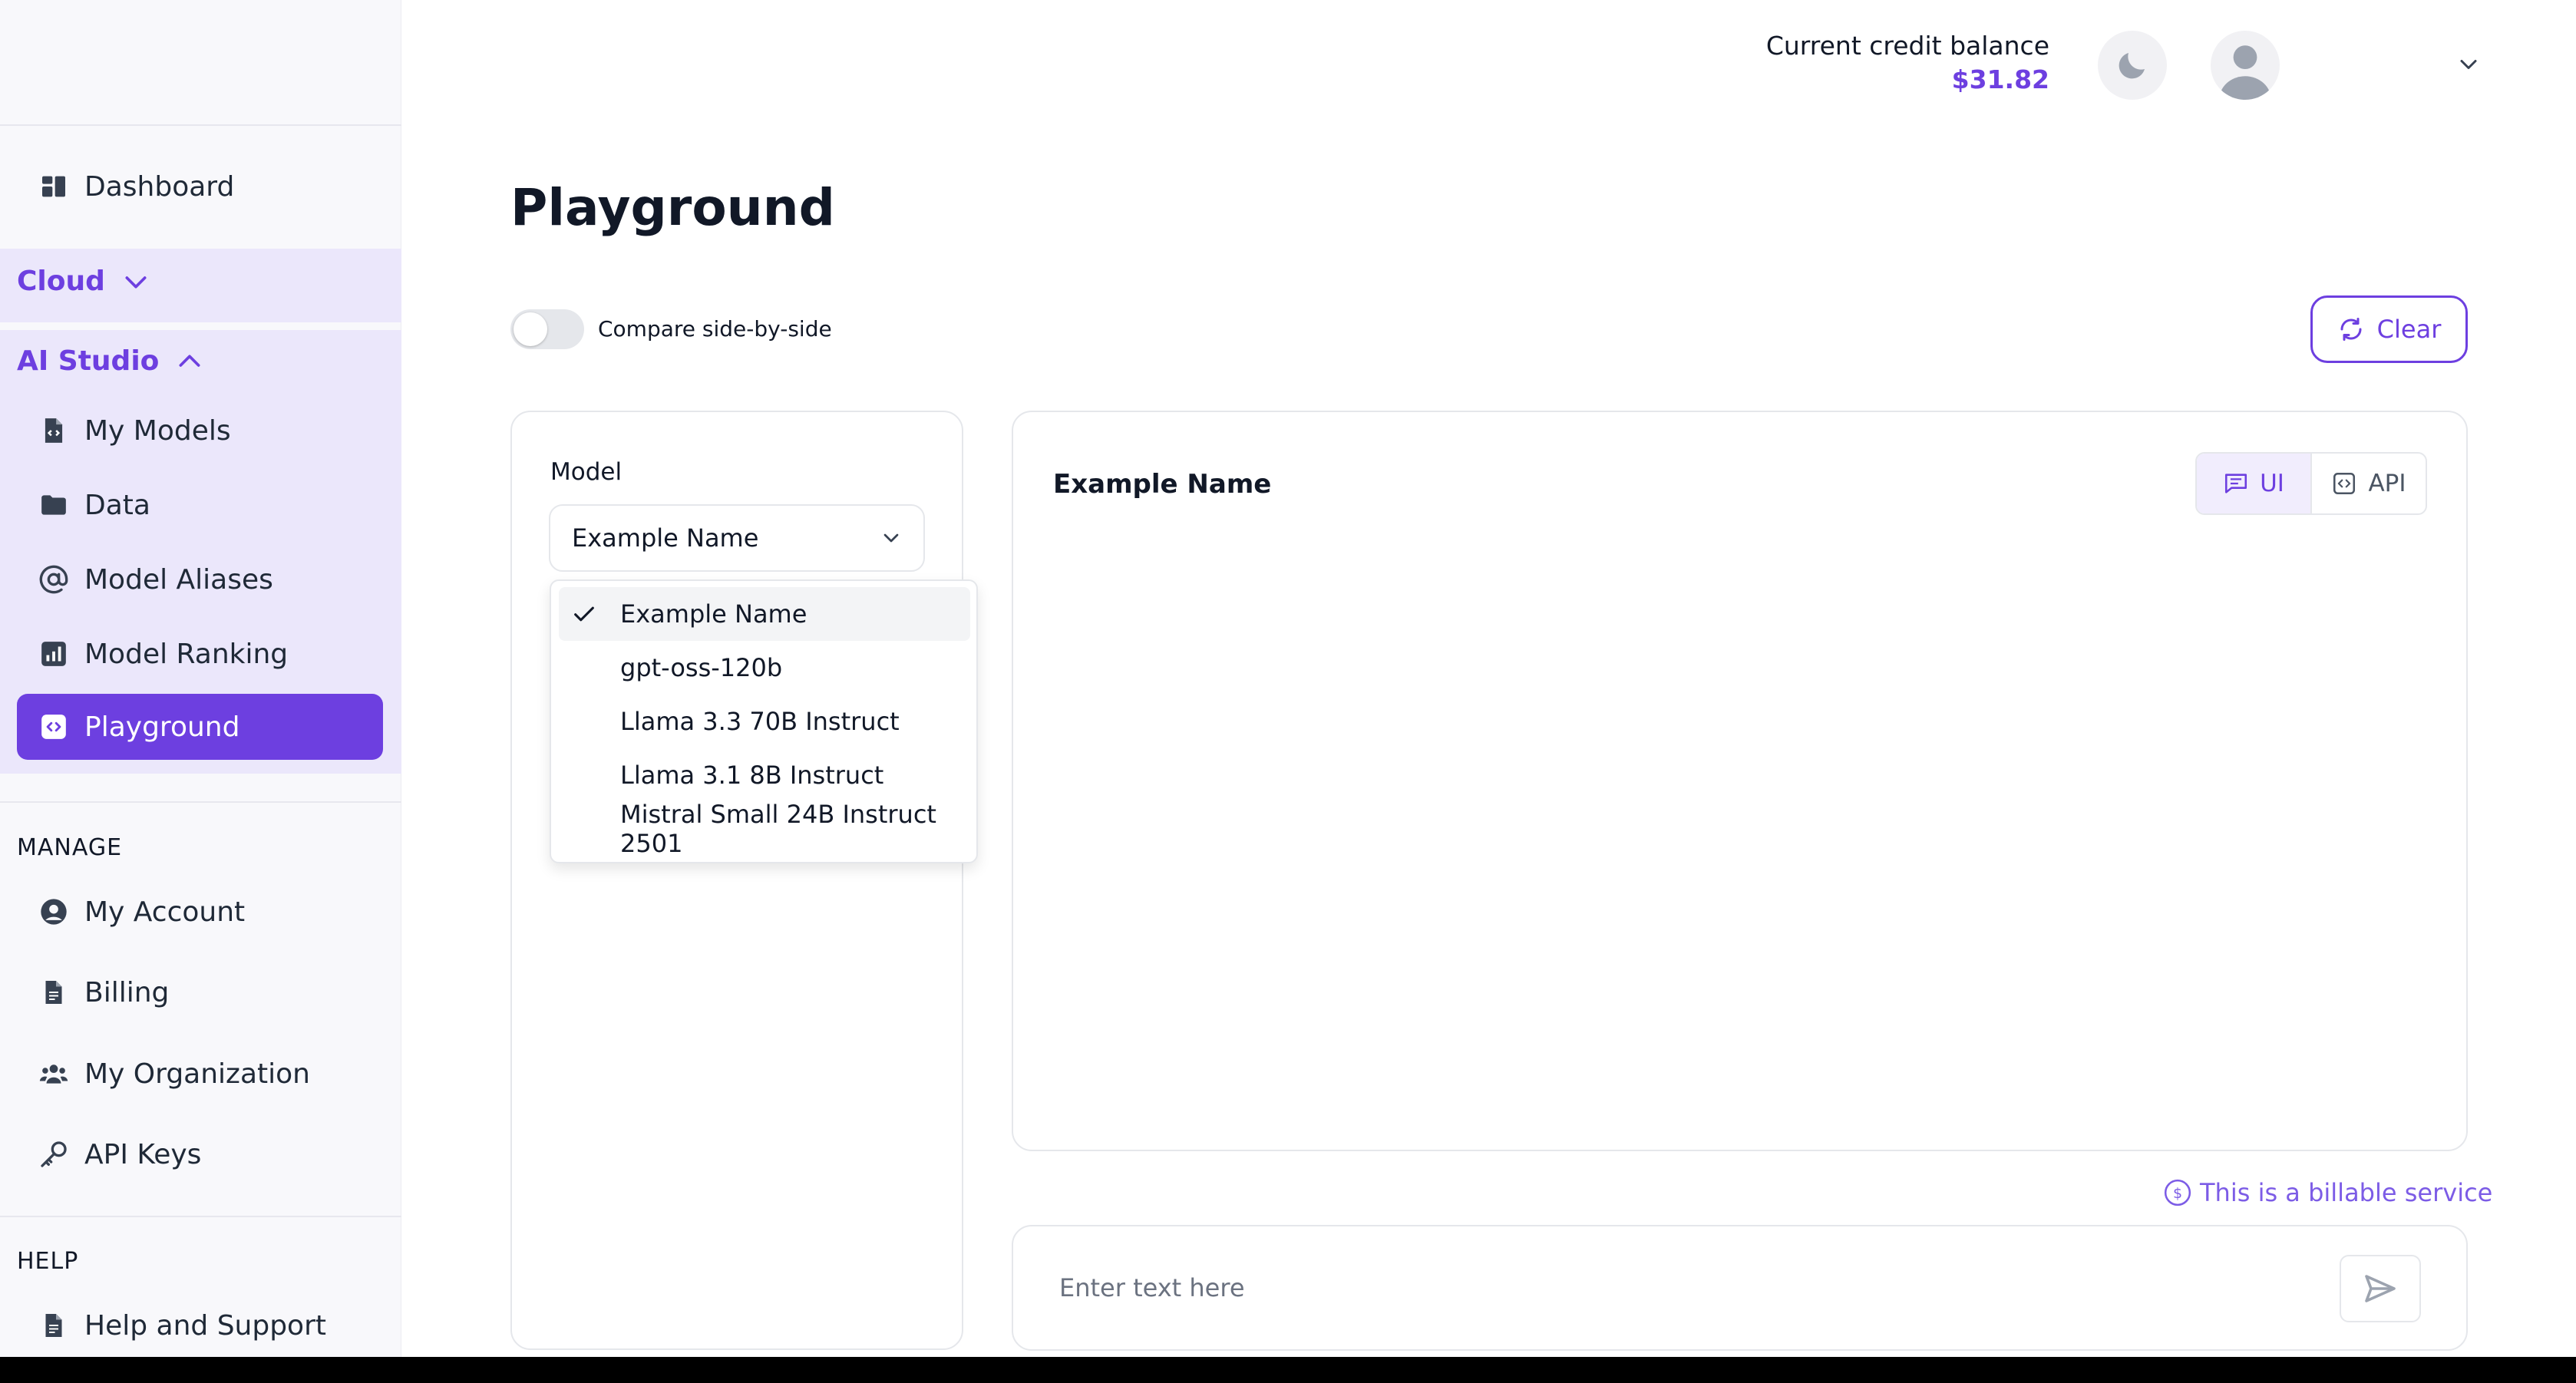 The width and height of the screenshot is (2576, 1383). Describe the element at coordinates (54, 1154) in the screenshot. I see `key-icon` at that location.